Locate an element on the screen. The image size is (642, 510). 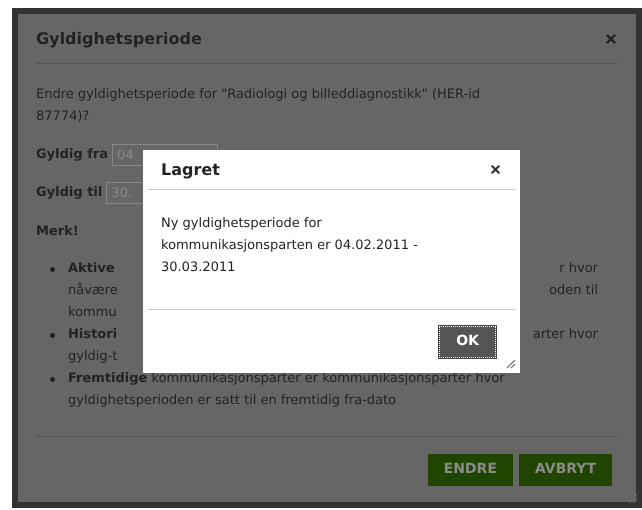
bullet-text: kommu is located at coordinates (92, 313).